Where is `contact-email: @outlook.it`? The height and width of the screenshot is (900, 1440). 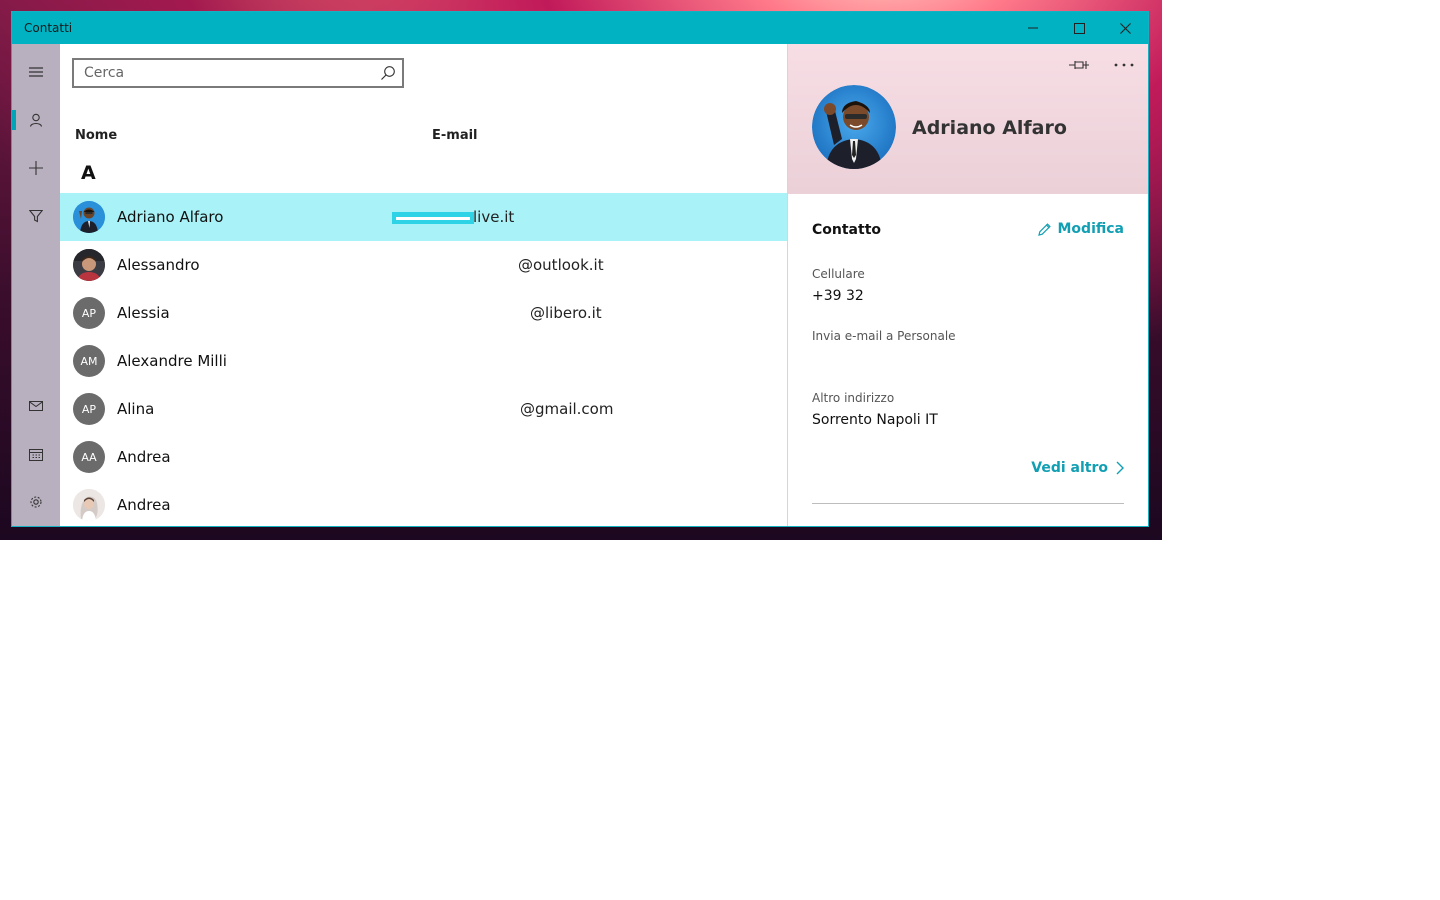
contact-email: @outlook.it is located at coordinates (561, 265).